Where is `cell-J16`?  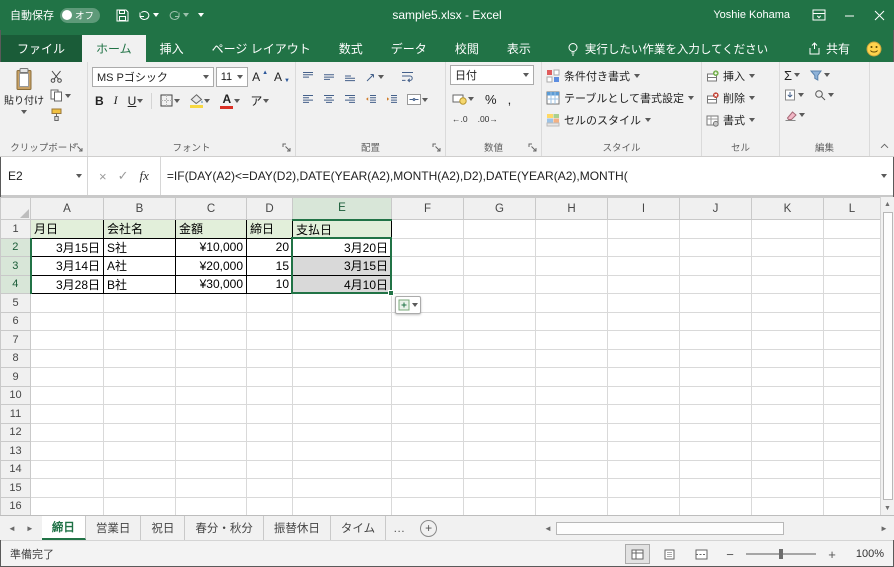 cell-J16 is located at coordinates (715, 505).